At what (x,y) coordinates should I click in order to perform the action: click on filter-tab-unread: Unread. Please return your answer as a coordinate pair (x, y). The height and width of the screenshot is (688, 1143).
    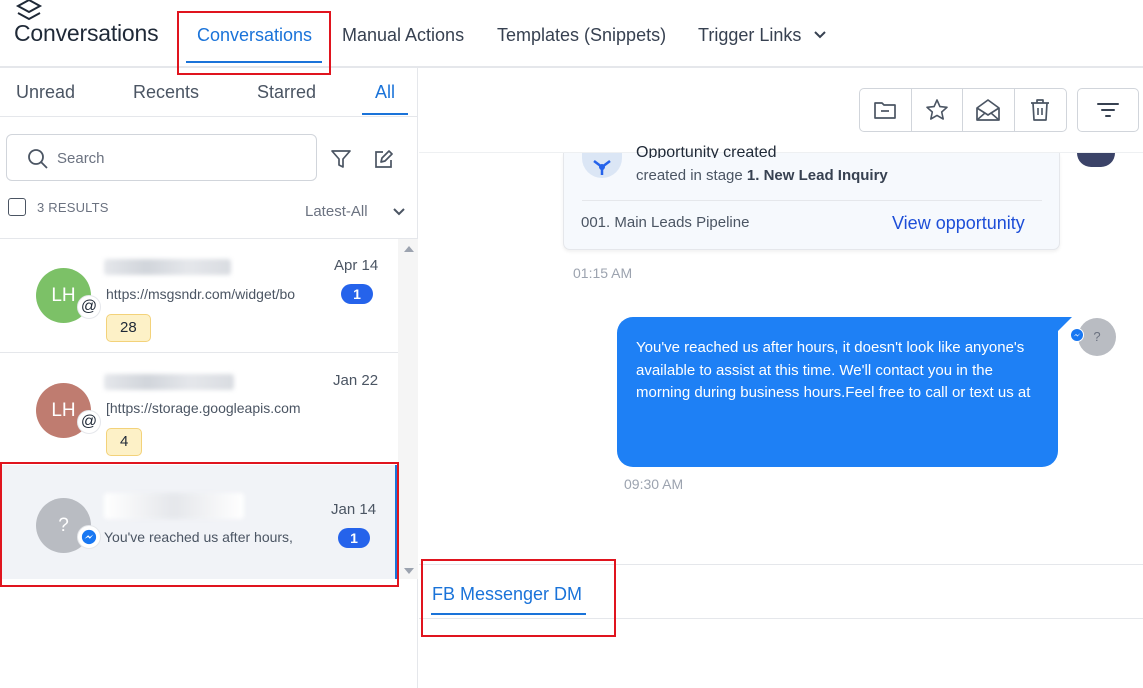
    Looking at the image, I should click on (45, 92).